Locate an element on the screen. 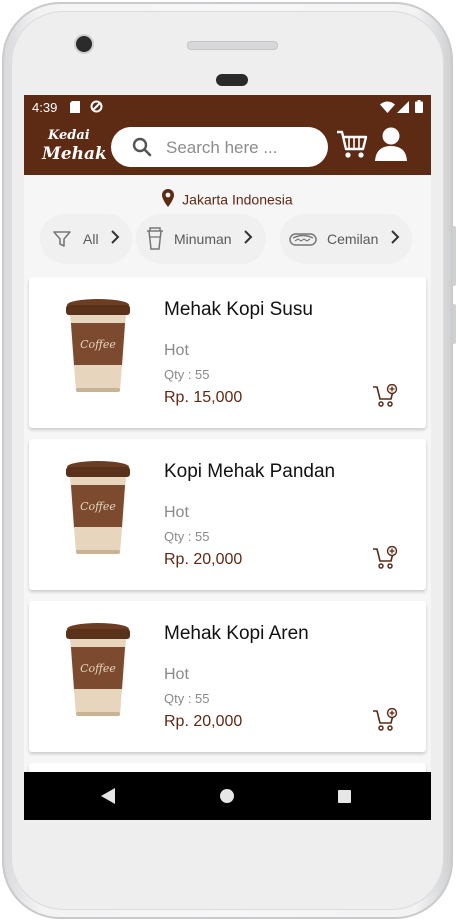  kedai-mehak-logo: Kedai Mehak is located at coordinates (73, 148).